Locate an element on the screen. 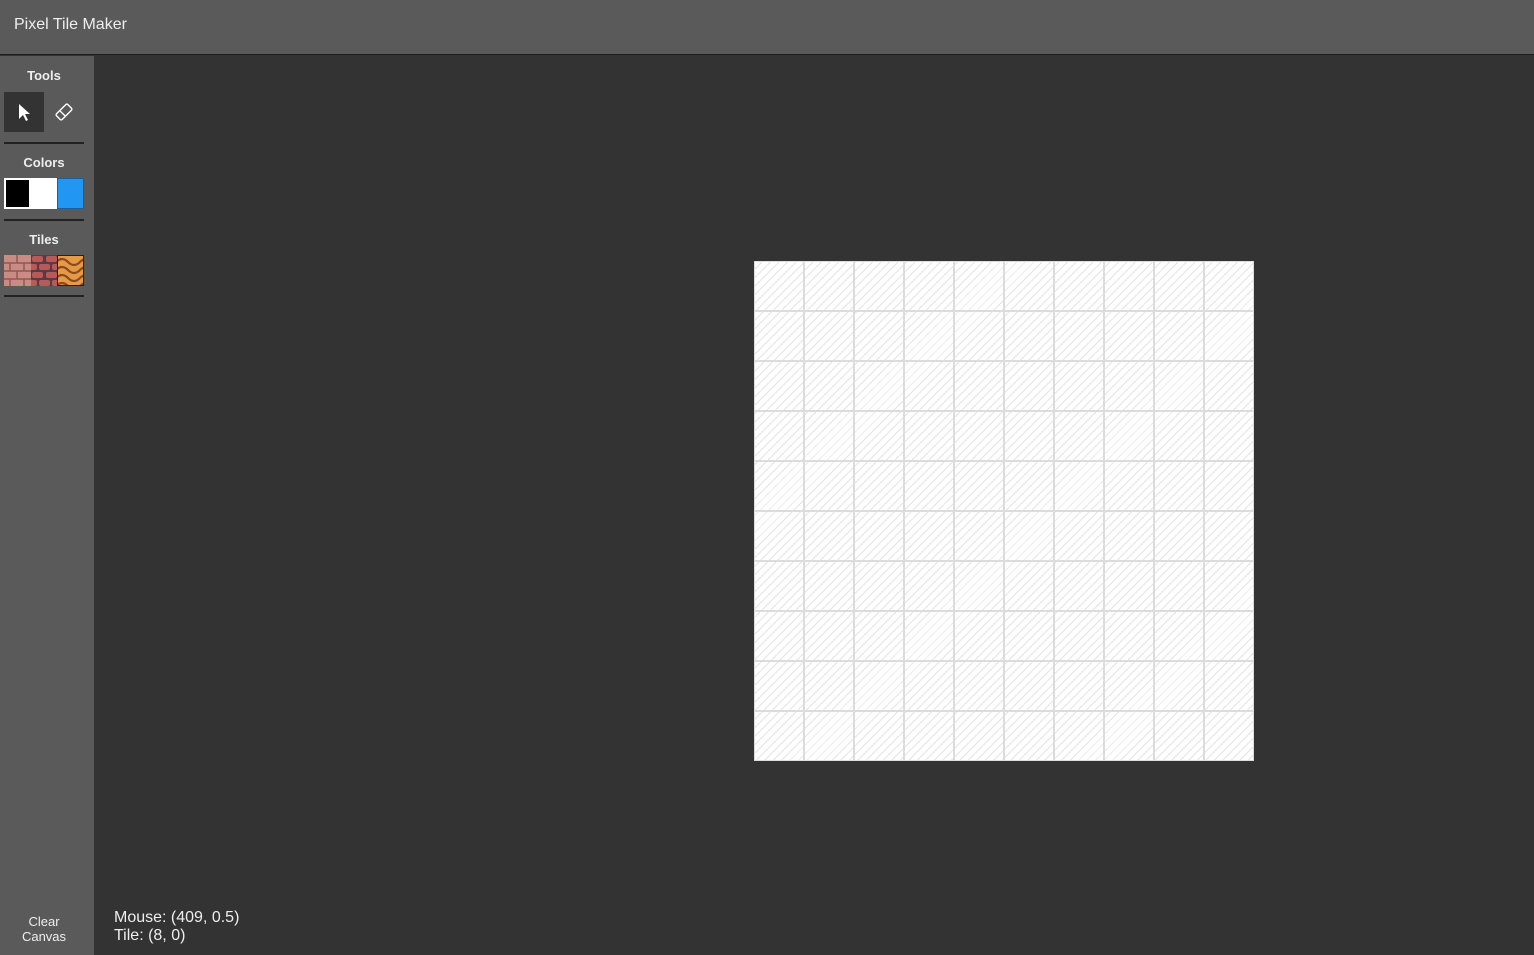  tile-red-brick is located at coordinates (44, 270).